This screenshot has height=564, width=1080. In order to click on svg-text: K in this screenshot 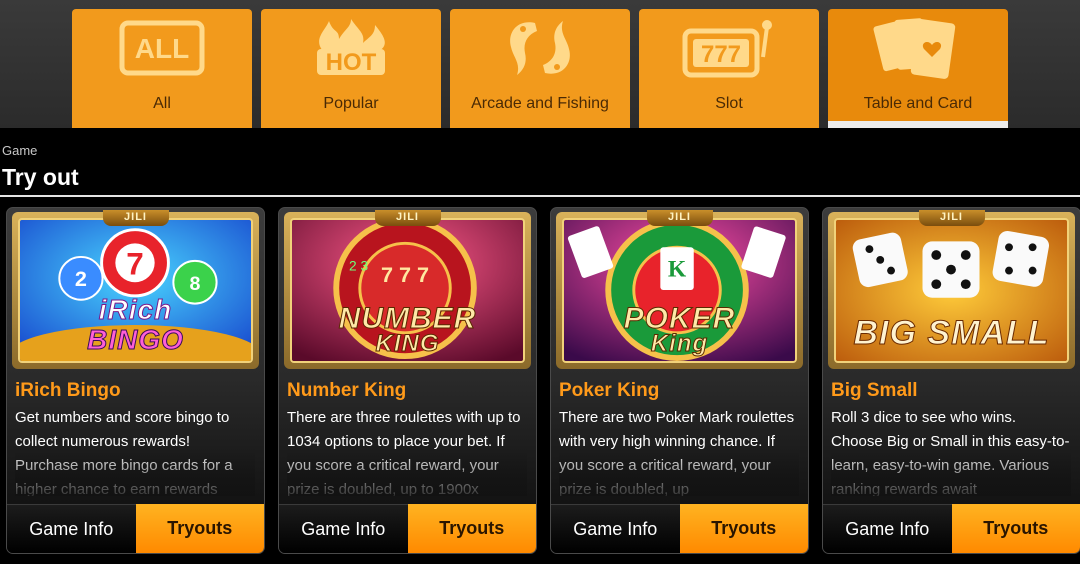, I will do `click(677, 270)`.